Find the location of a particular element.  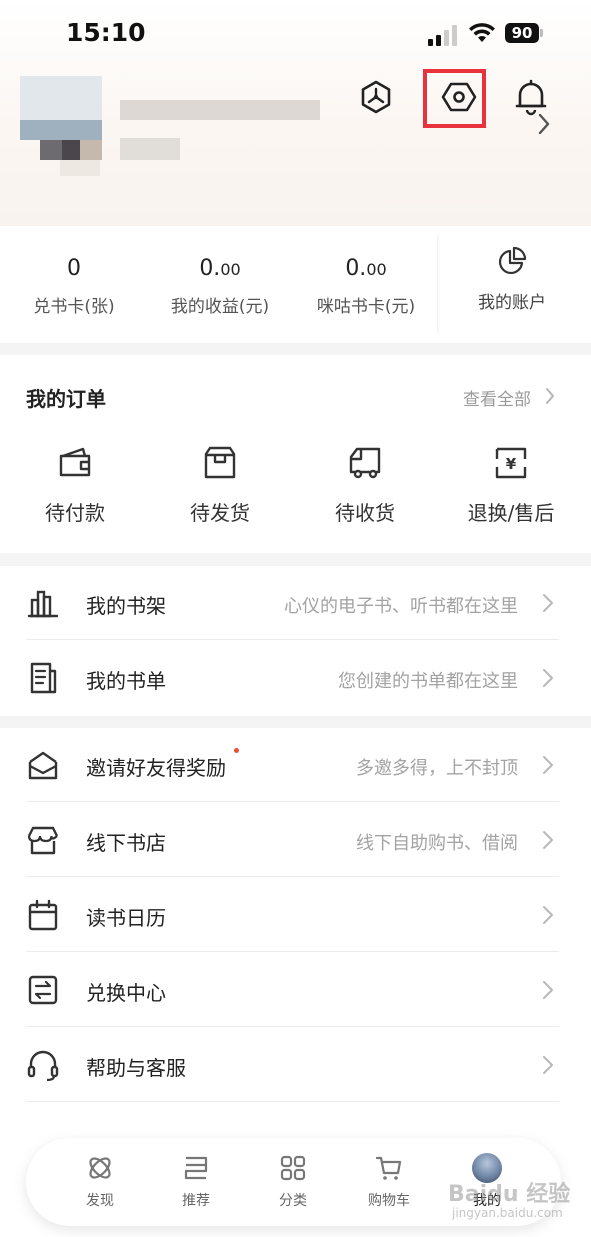

tab-discover: 发现 is located at coordinates (100, 1182).